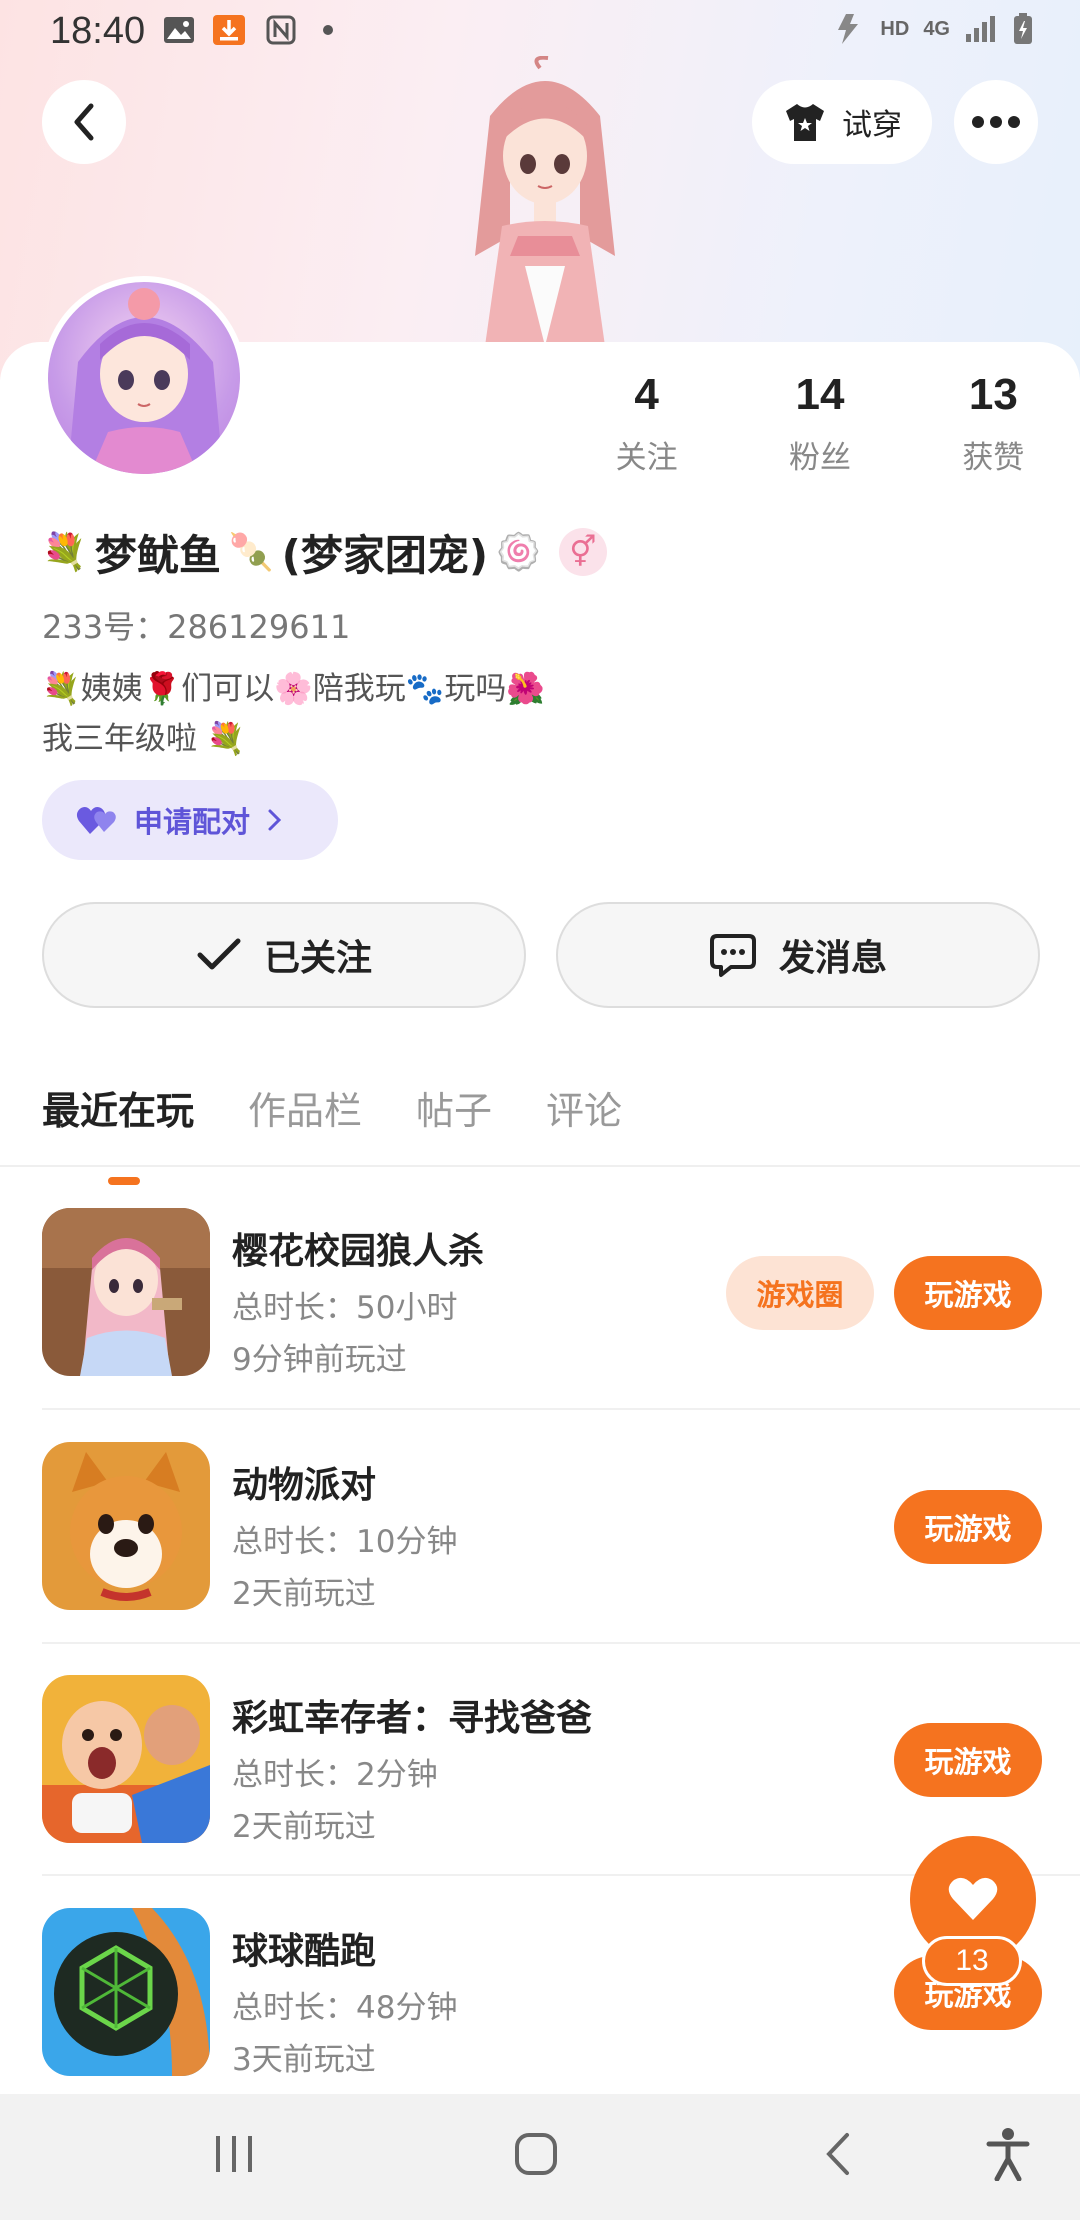 The height and width of the screenshot is (2220, 1080). What do you see at coordinates (118, 1111) in the screenshot?
I see `tab-recently-played-label: 最近在玩` at bounding box center [118, 1111].